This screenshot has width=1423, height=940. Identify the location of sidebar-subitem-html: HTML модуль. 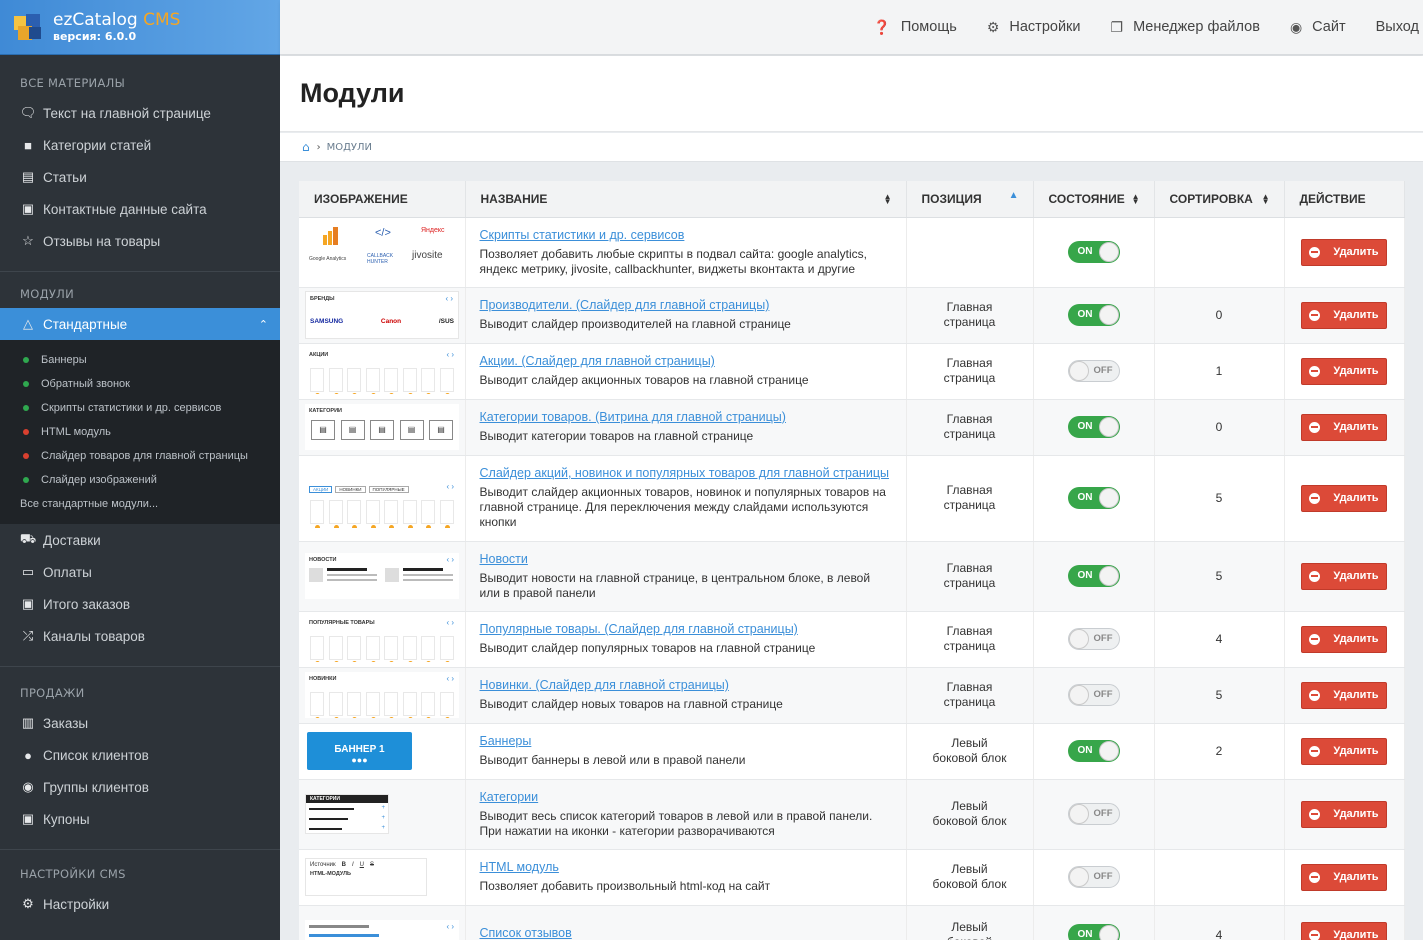
(140, 432).